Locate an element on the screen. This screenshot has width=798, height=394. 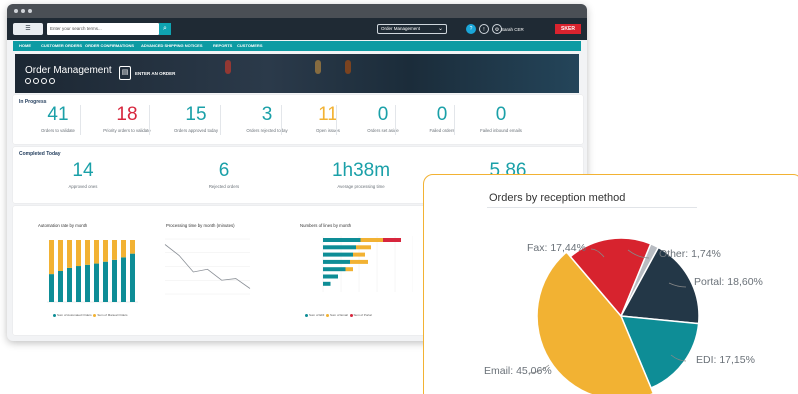
legend-label: Sum of Email is located at coordinates (339, 315).